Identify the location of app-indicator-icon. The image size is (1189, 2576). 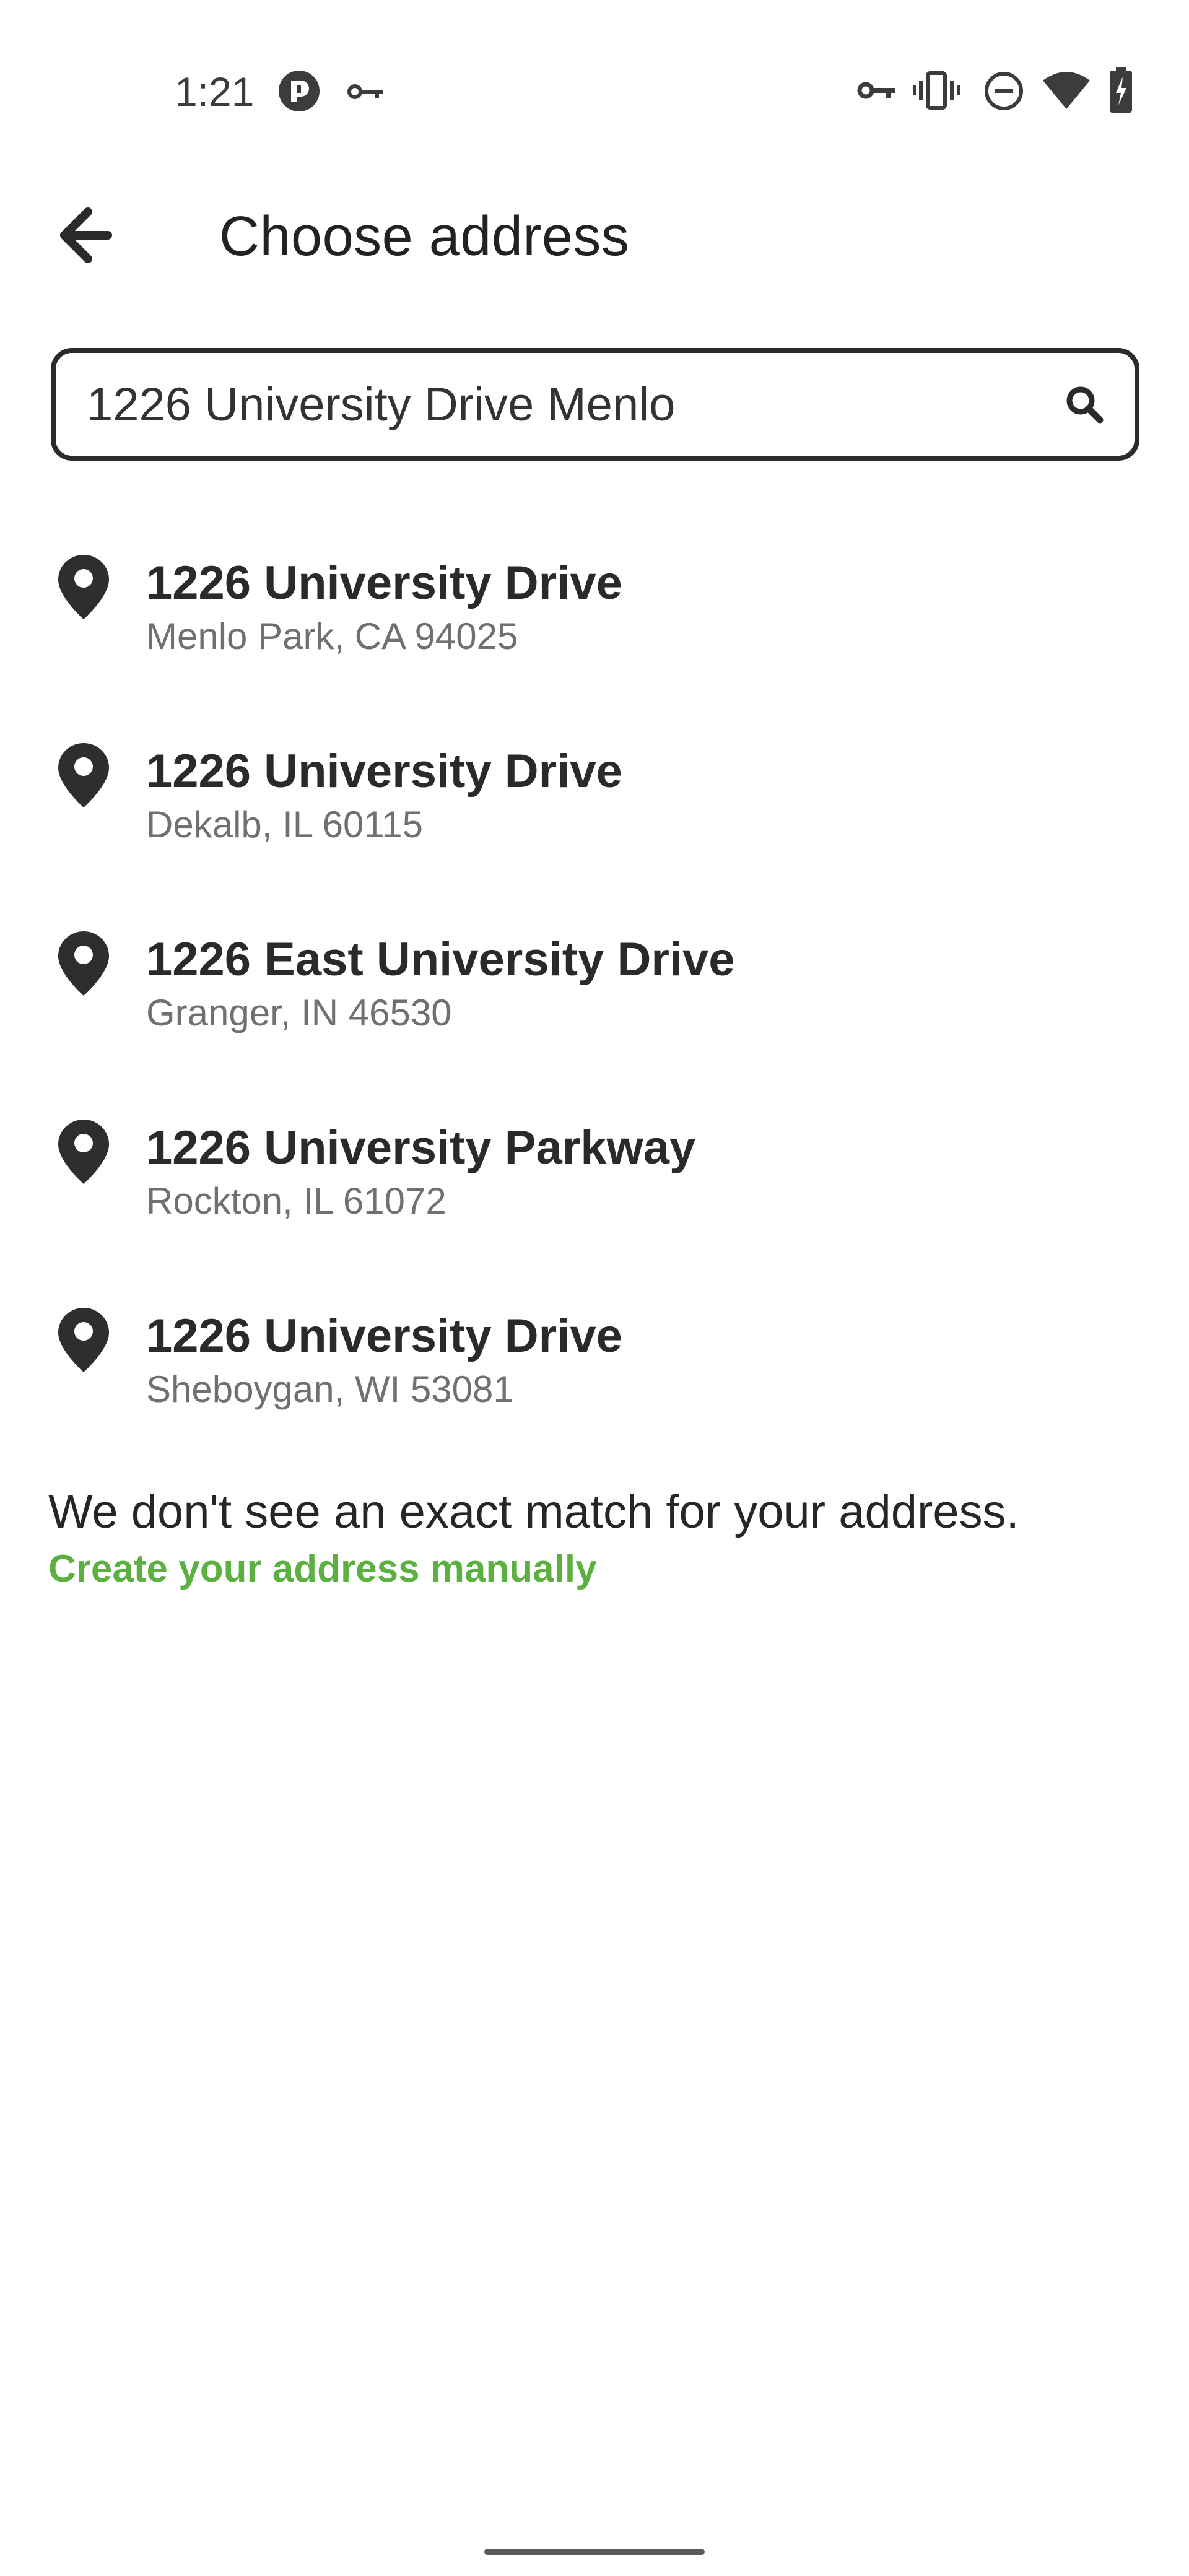
(299, 91).